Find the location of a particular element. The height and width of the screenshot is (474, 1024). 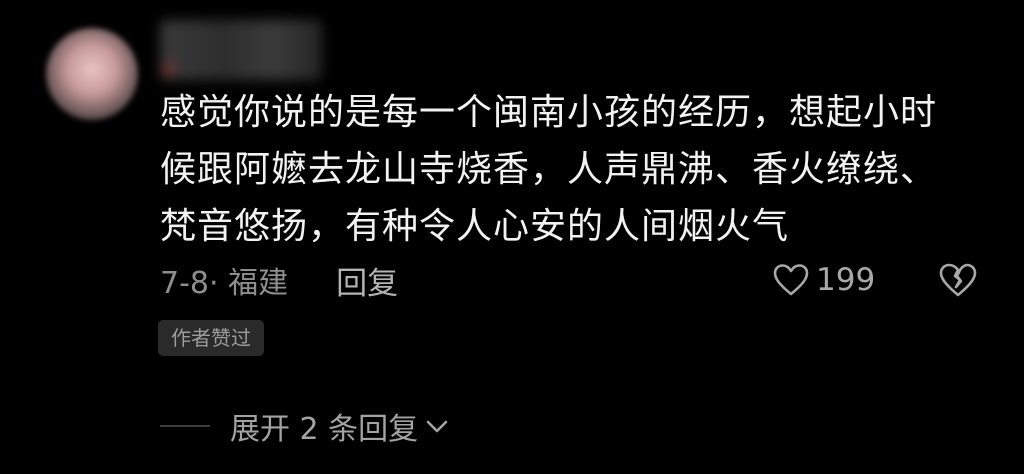

heart-outline-icon is located at coordinates (791, 280).